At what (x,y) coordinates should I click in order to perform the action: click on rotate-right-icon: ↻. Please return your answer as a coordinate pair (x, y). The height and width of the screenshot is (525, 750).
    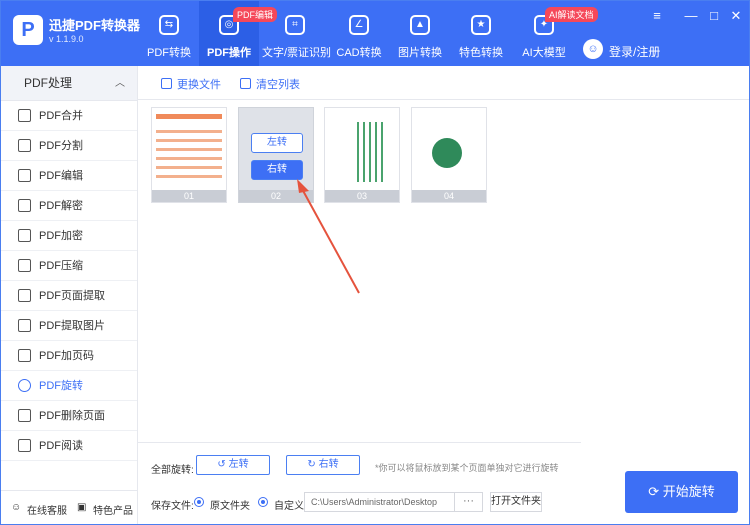
    Looking at the image, I should click on (313, 464).